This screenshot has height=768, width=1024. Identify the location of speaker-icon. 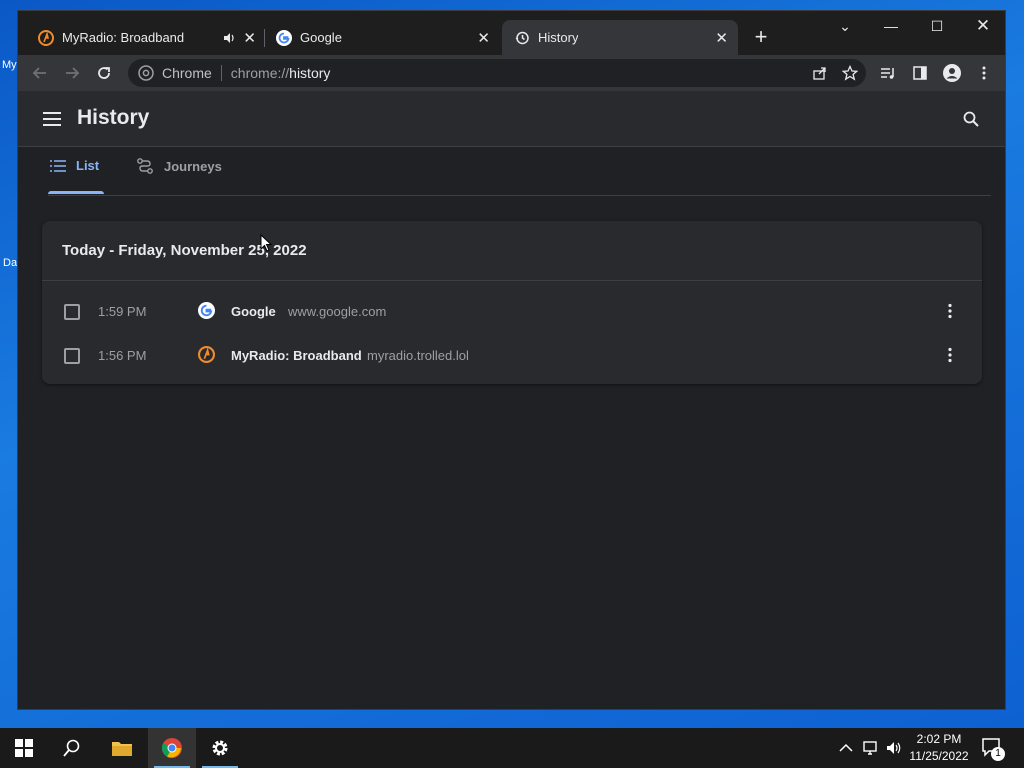
(229, 38).